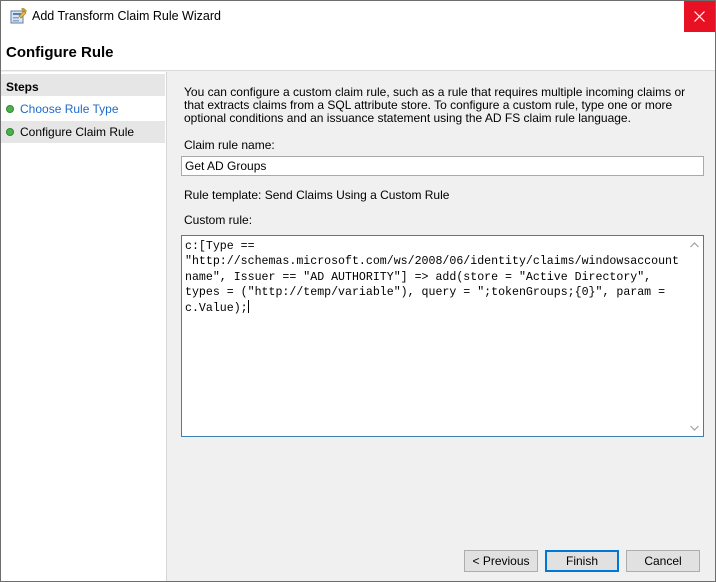 The width and height of the screenshot is (716, 582). Describe the element at coordinates (663, 561) in the screenshot. I see `cancel-button: Cancel` at that location.